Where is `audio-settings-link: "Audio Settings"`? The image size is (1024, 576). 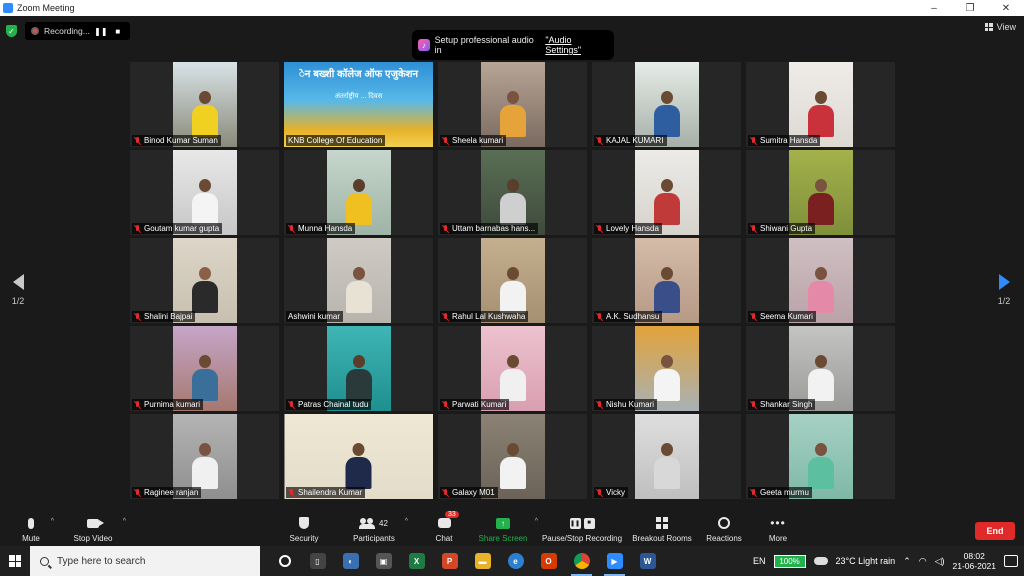
audio-settings-link: "Audio Settings" is located at coordinates (576, 45).